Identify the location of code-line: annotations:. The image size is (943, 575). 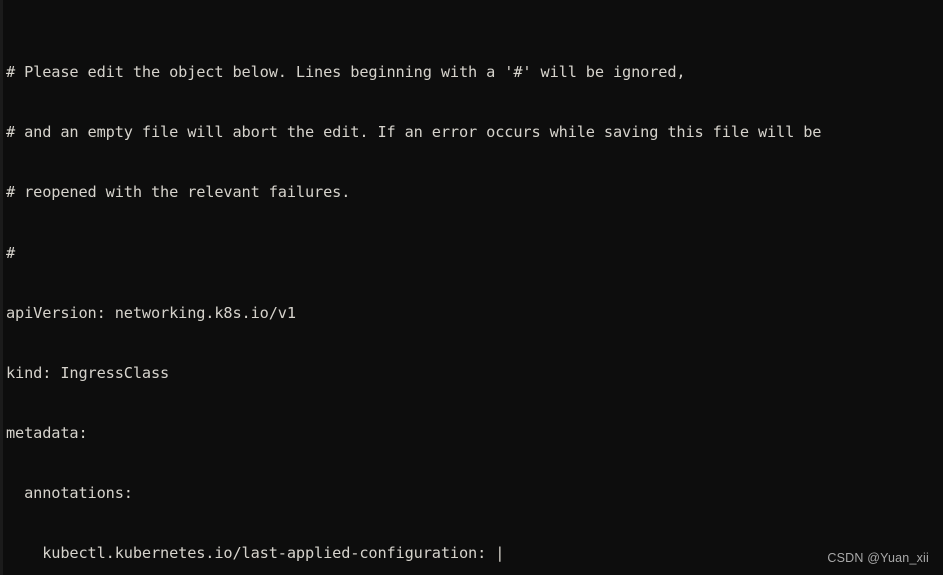
(69, 493).